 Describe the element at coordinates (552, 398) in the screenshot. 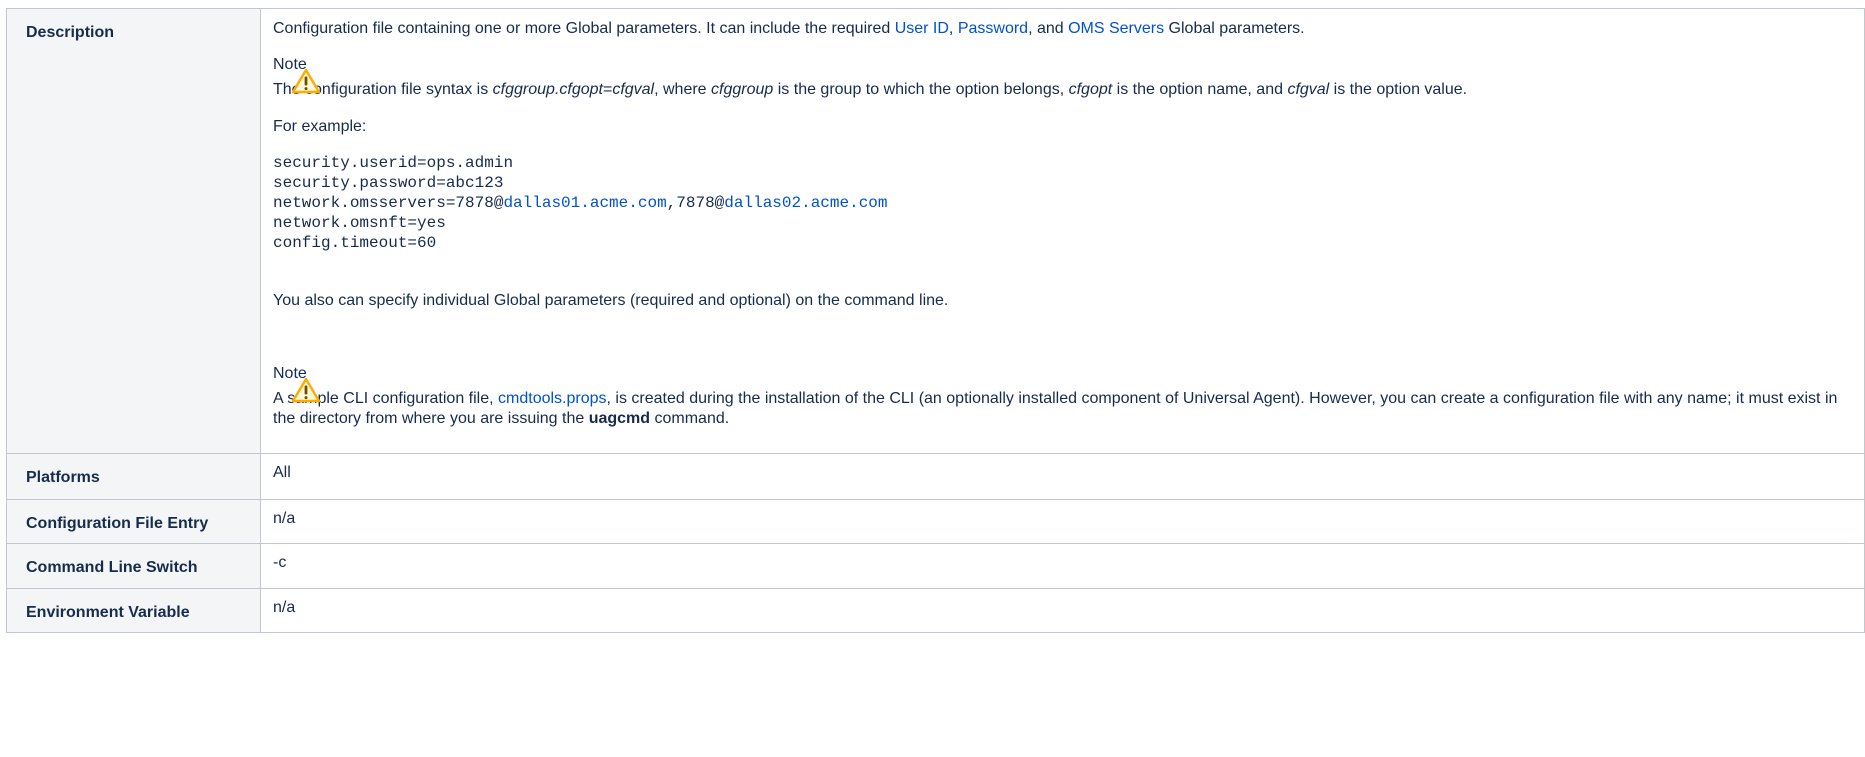

I see `cmdtools-props-link: cmdtools.props` at that location.